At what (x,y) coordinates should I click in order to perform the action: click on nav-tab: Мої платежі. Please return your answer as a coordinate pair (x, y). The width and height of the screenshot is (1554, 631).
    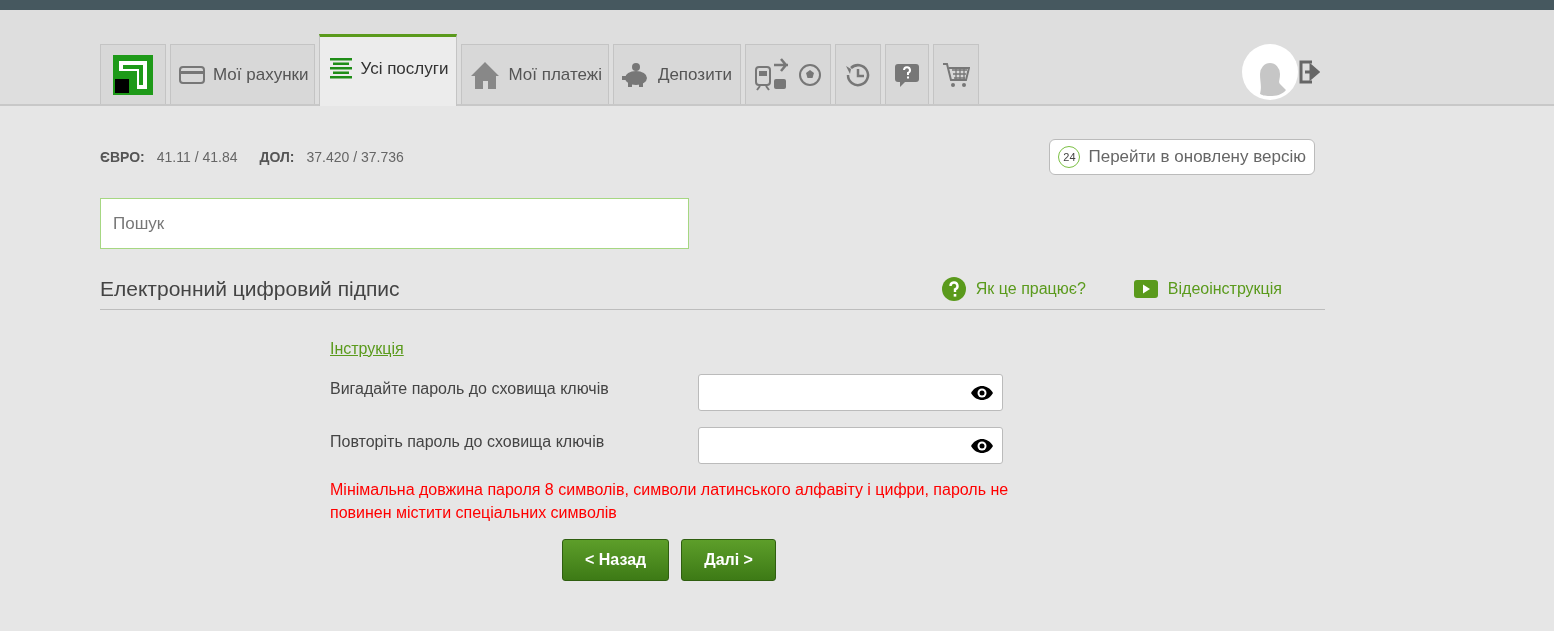
    Looking at the image, I should click on (535, 74).